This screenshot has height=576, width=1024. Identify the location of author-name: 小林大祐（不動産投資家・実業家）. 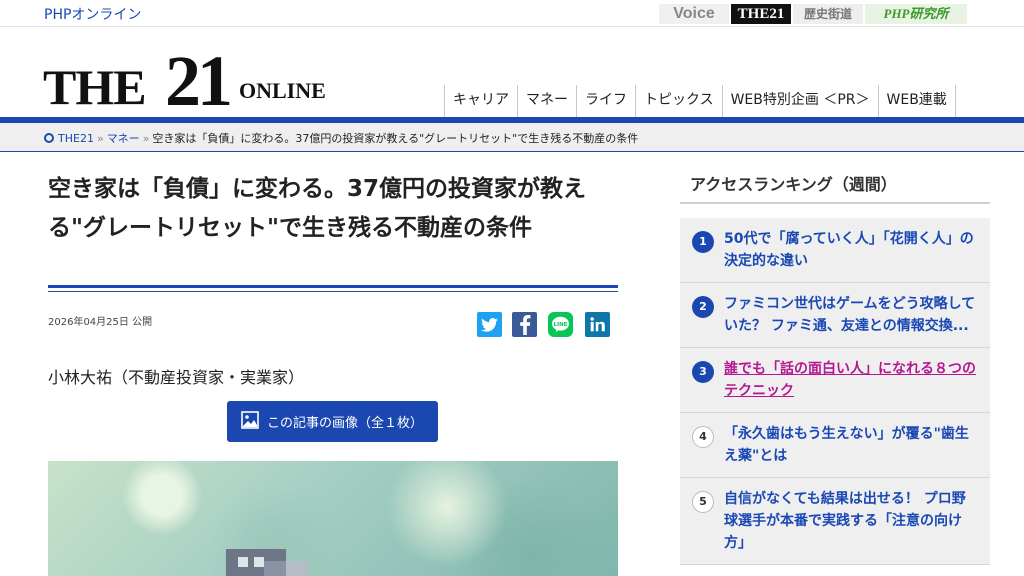
(176, 376).